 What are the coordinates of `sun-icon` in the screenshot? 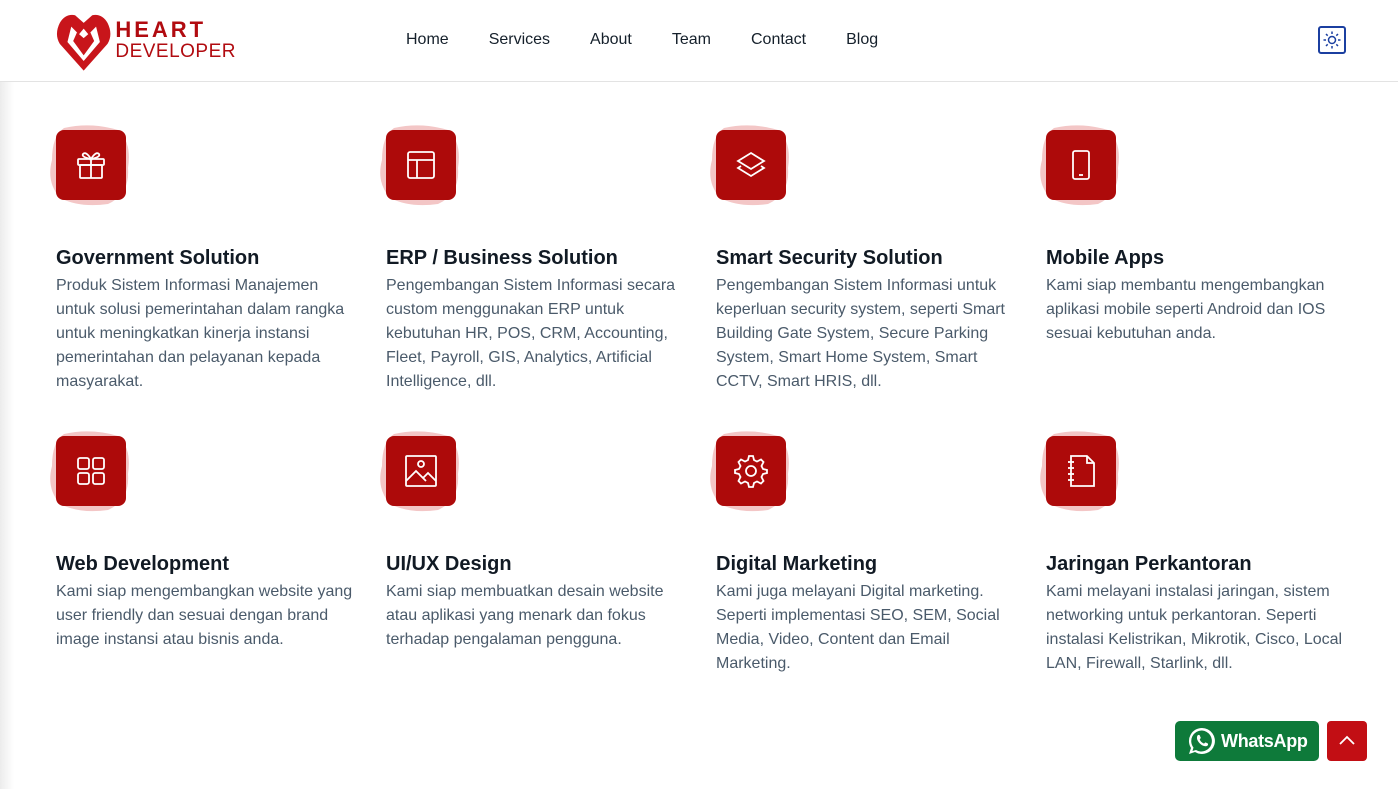 It's located at (1332, 40).